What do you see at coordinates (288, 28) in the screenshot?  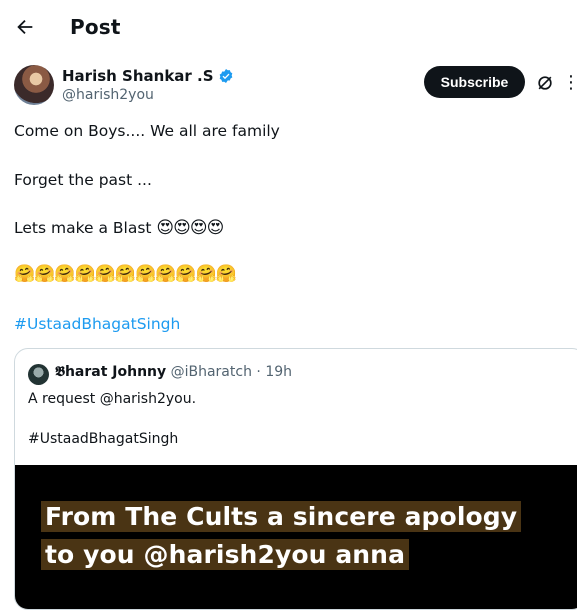 I see `post-header: Post` at bounding box center [288, 28].